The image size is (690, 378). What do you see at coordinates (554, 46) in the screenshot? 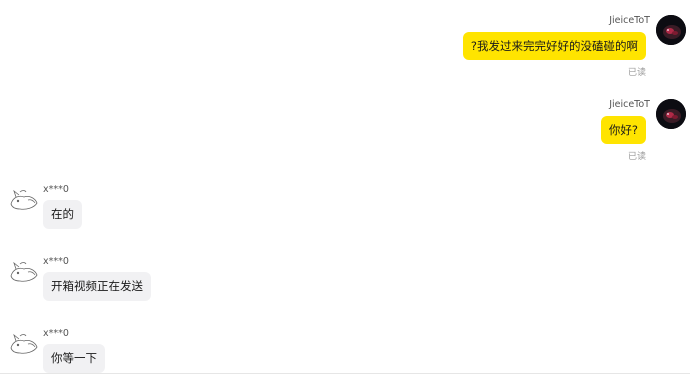
I see `message-bubble: ?我发过来完完好好的没磕碰的啊` at bounding box center [554, 46].